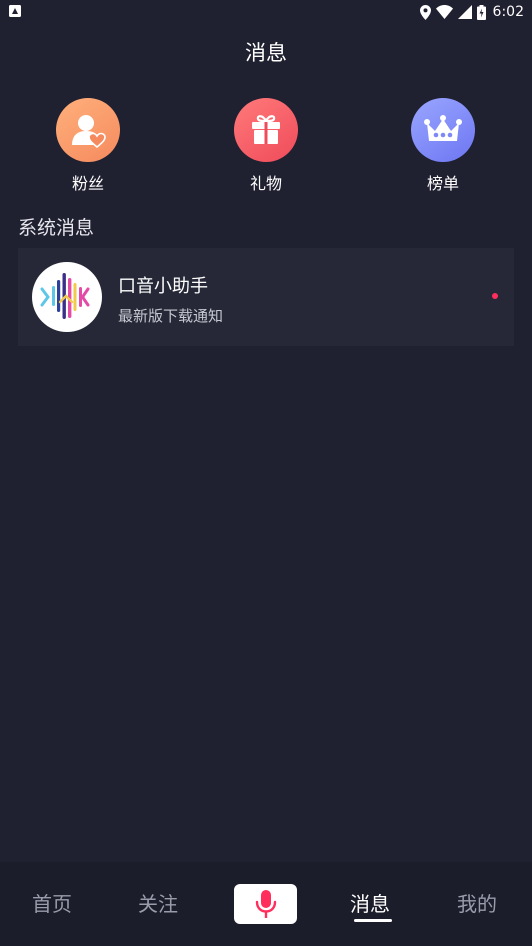 Image resolution: width=532 pixels, height=946 pixels. I want to click on crown-icon, so click(443, 130).